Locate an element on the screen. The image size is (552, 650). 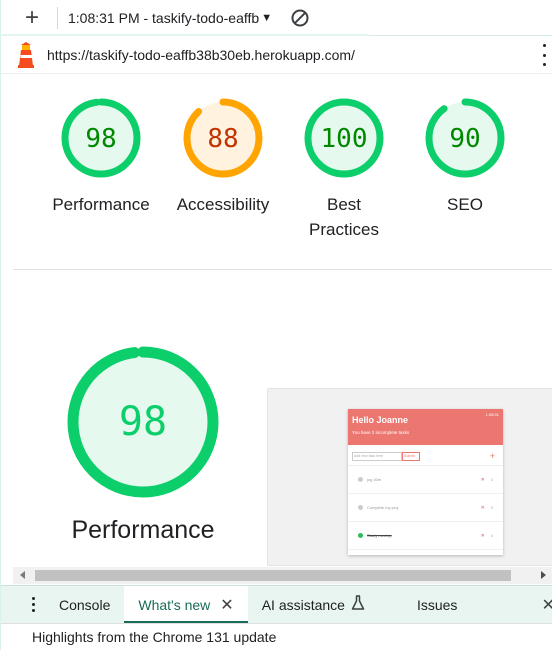
drawer-menu-icon is located at coordinates (33, 604).